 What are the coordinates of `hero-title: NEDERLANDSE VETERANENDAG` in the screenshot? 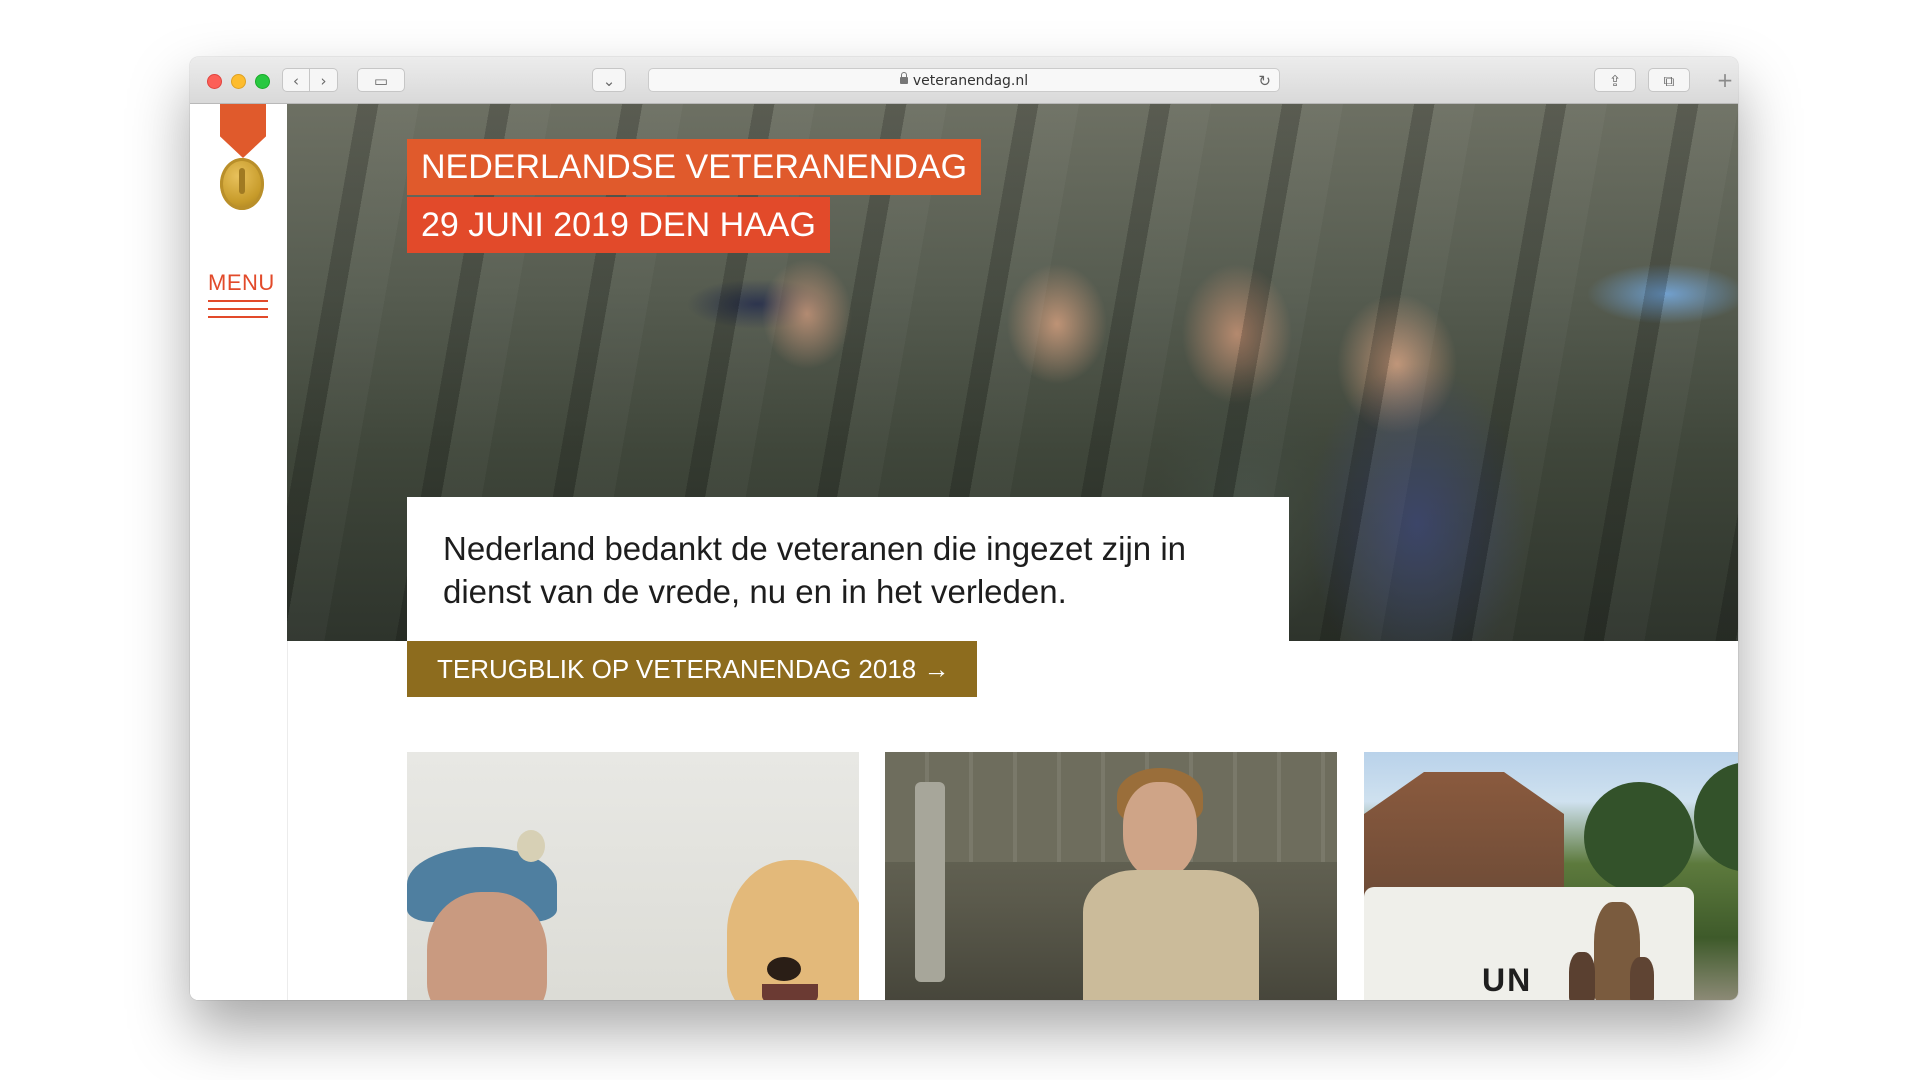 It's located at (694, 167).